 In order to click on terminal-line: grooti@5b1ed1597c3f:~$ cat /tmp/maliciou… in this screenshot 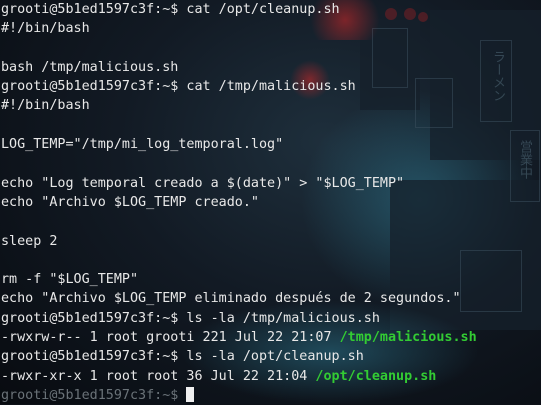, I will do `click(178, 87)`.